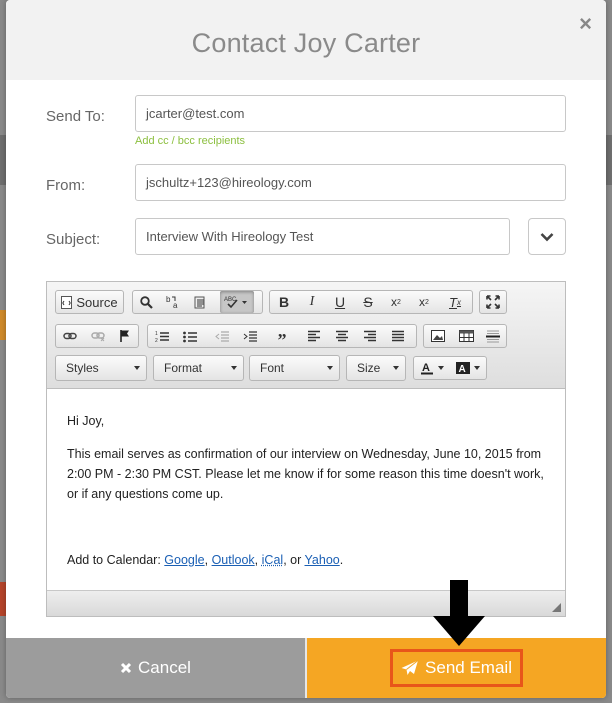 This screenshot has width=612, height=703. I want to click on justify-icon, so click(398, 336).